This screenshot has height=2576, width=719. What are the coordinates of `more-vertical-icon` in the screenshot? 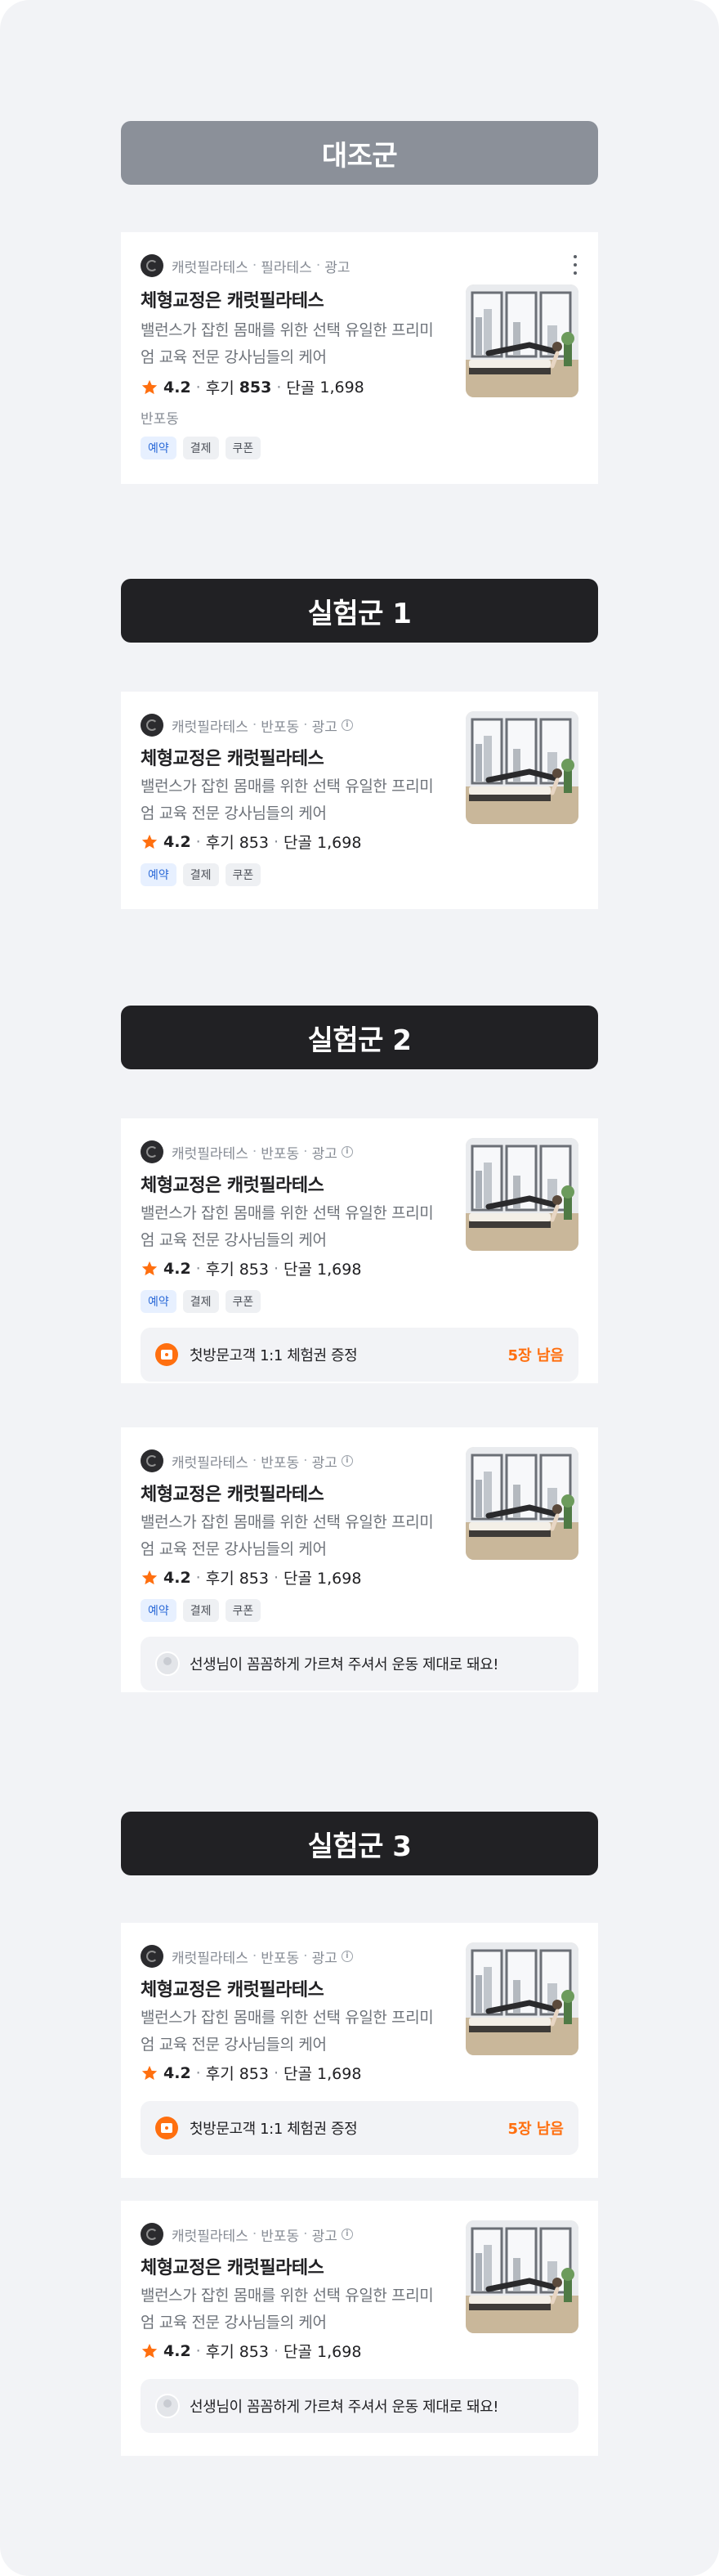 It's located at (575, 265).